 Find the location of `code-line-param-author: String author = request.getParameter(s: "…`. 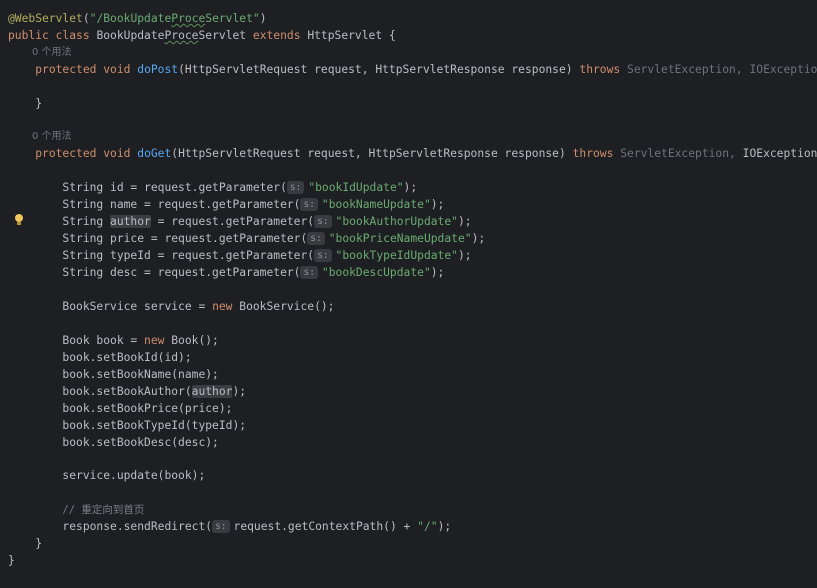

code-line-param-author: String author = request.getParameter(s: "… is located at coordinates (240, 221).